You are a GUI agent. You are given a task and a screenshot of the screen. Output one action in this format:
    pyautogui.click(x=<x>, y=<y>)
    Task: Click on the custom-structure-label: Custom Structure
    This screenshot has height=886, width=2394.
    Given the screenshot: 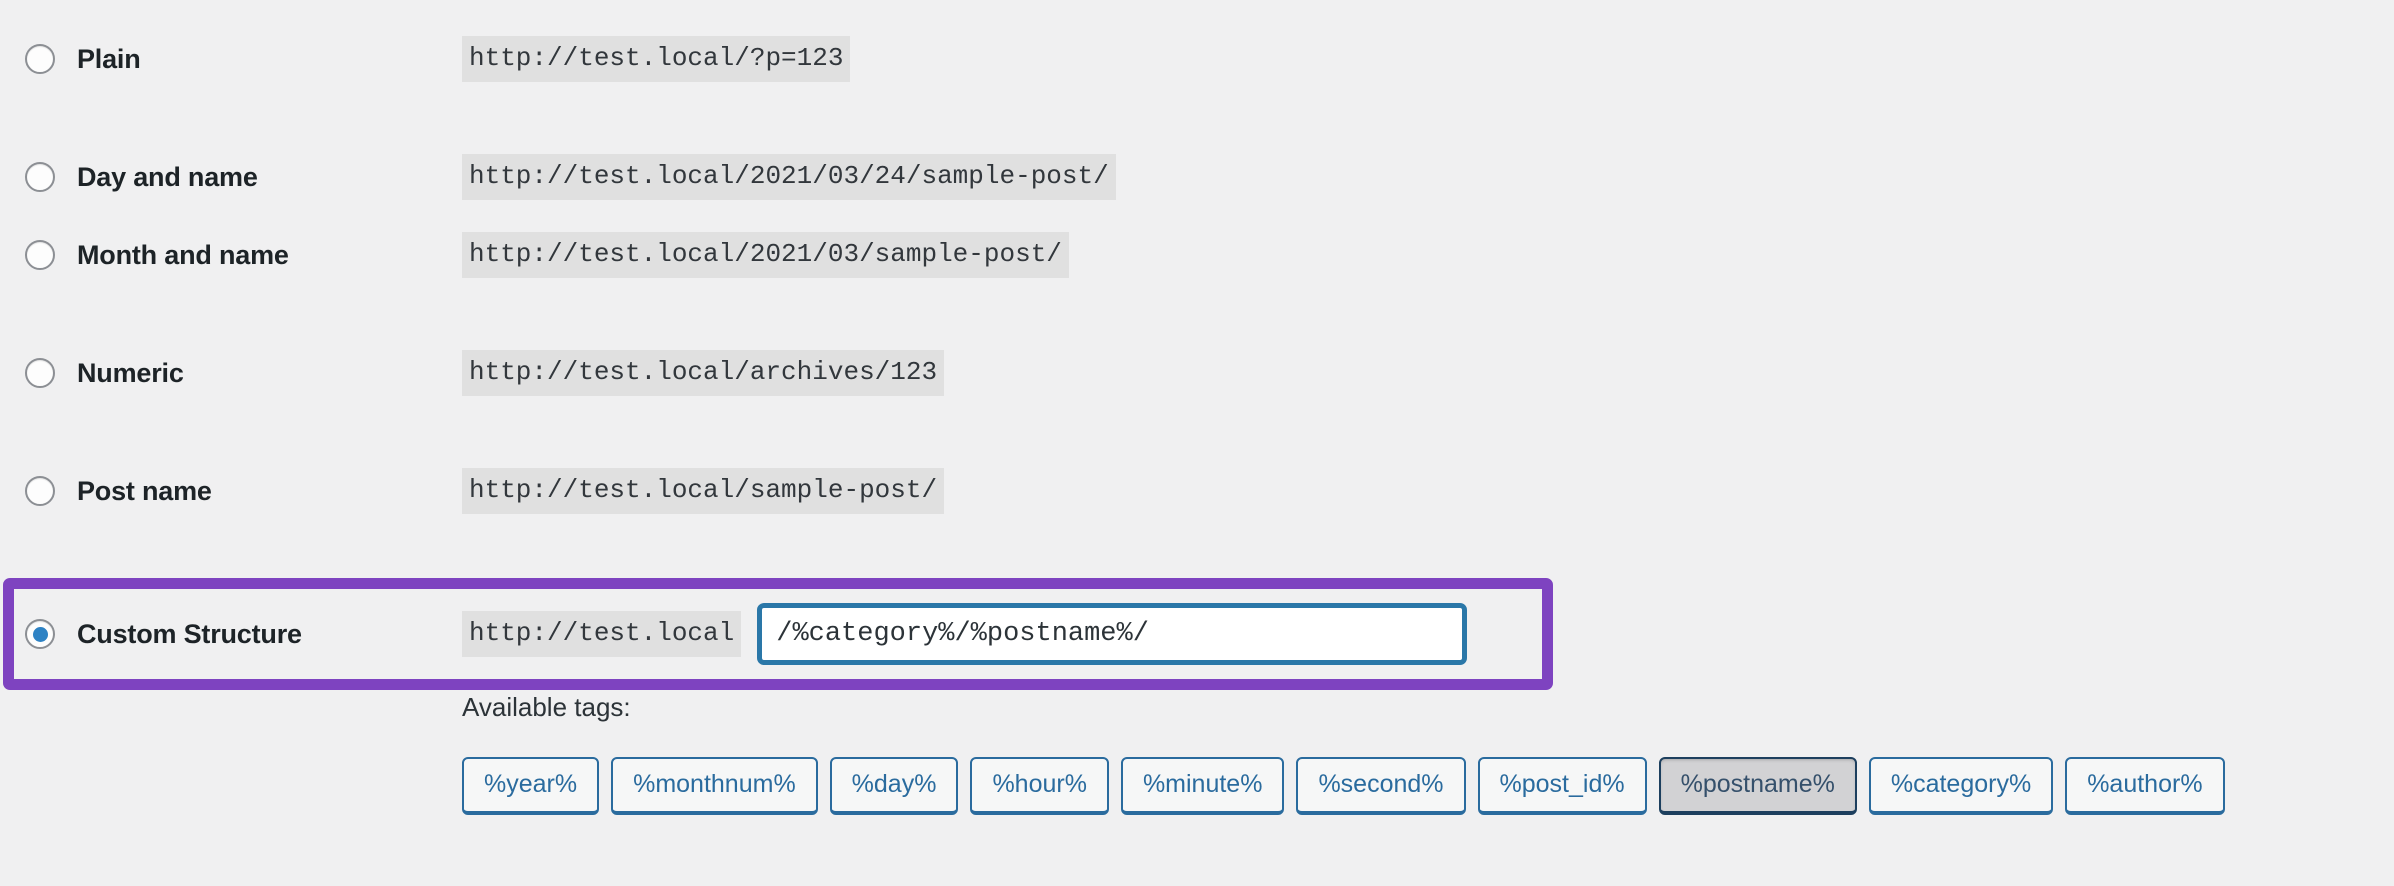 What is the action you would take?
    pyautogui.click(x=189, y=633)
    